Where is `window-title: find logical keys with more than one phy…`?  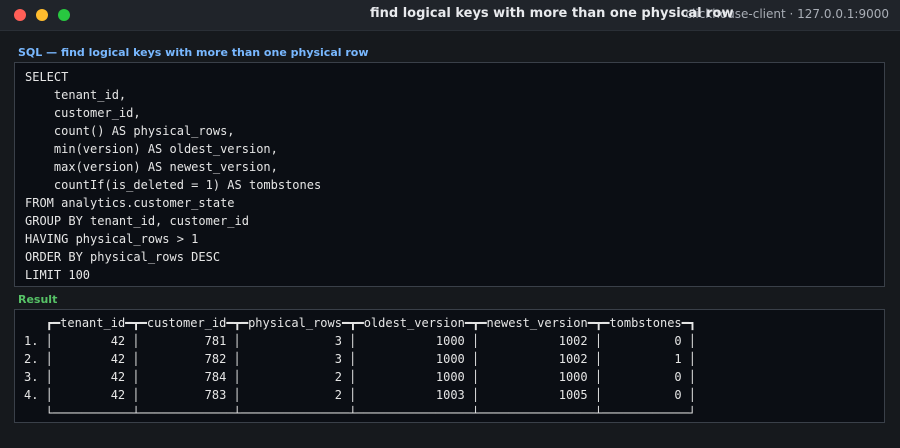
window-title: find logical keys with more than one phy… is located at coordinates (552, 13).